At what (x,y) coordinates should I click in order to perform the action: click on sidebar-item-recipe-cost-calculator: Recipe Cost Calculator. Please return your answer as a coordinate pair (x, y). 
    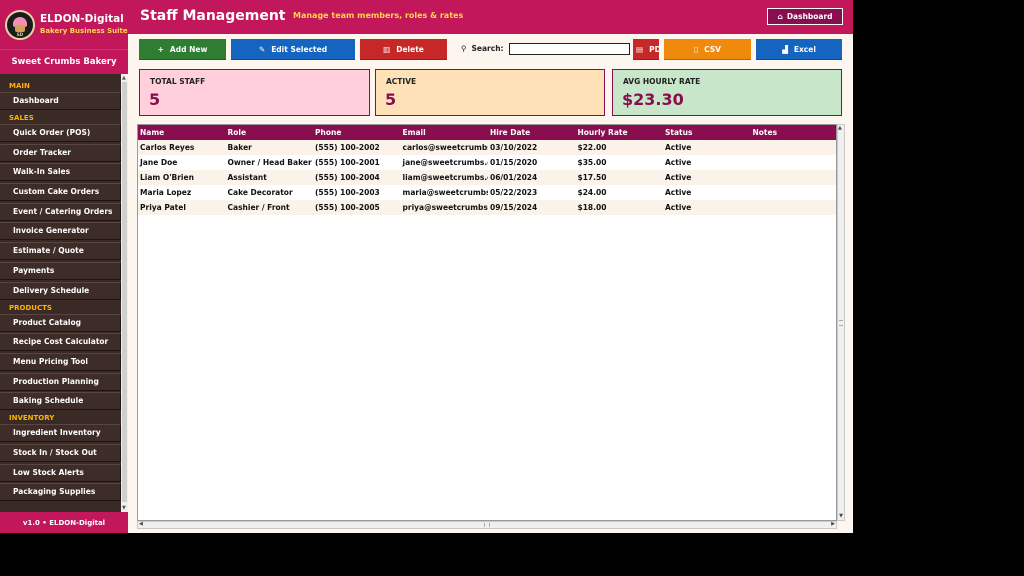
    Looking at the image, I should click on (60, 342).